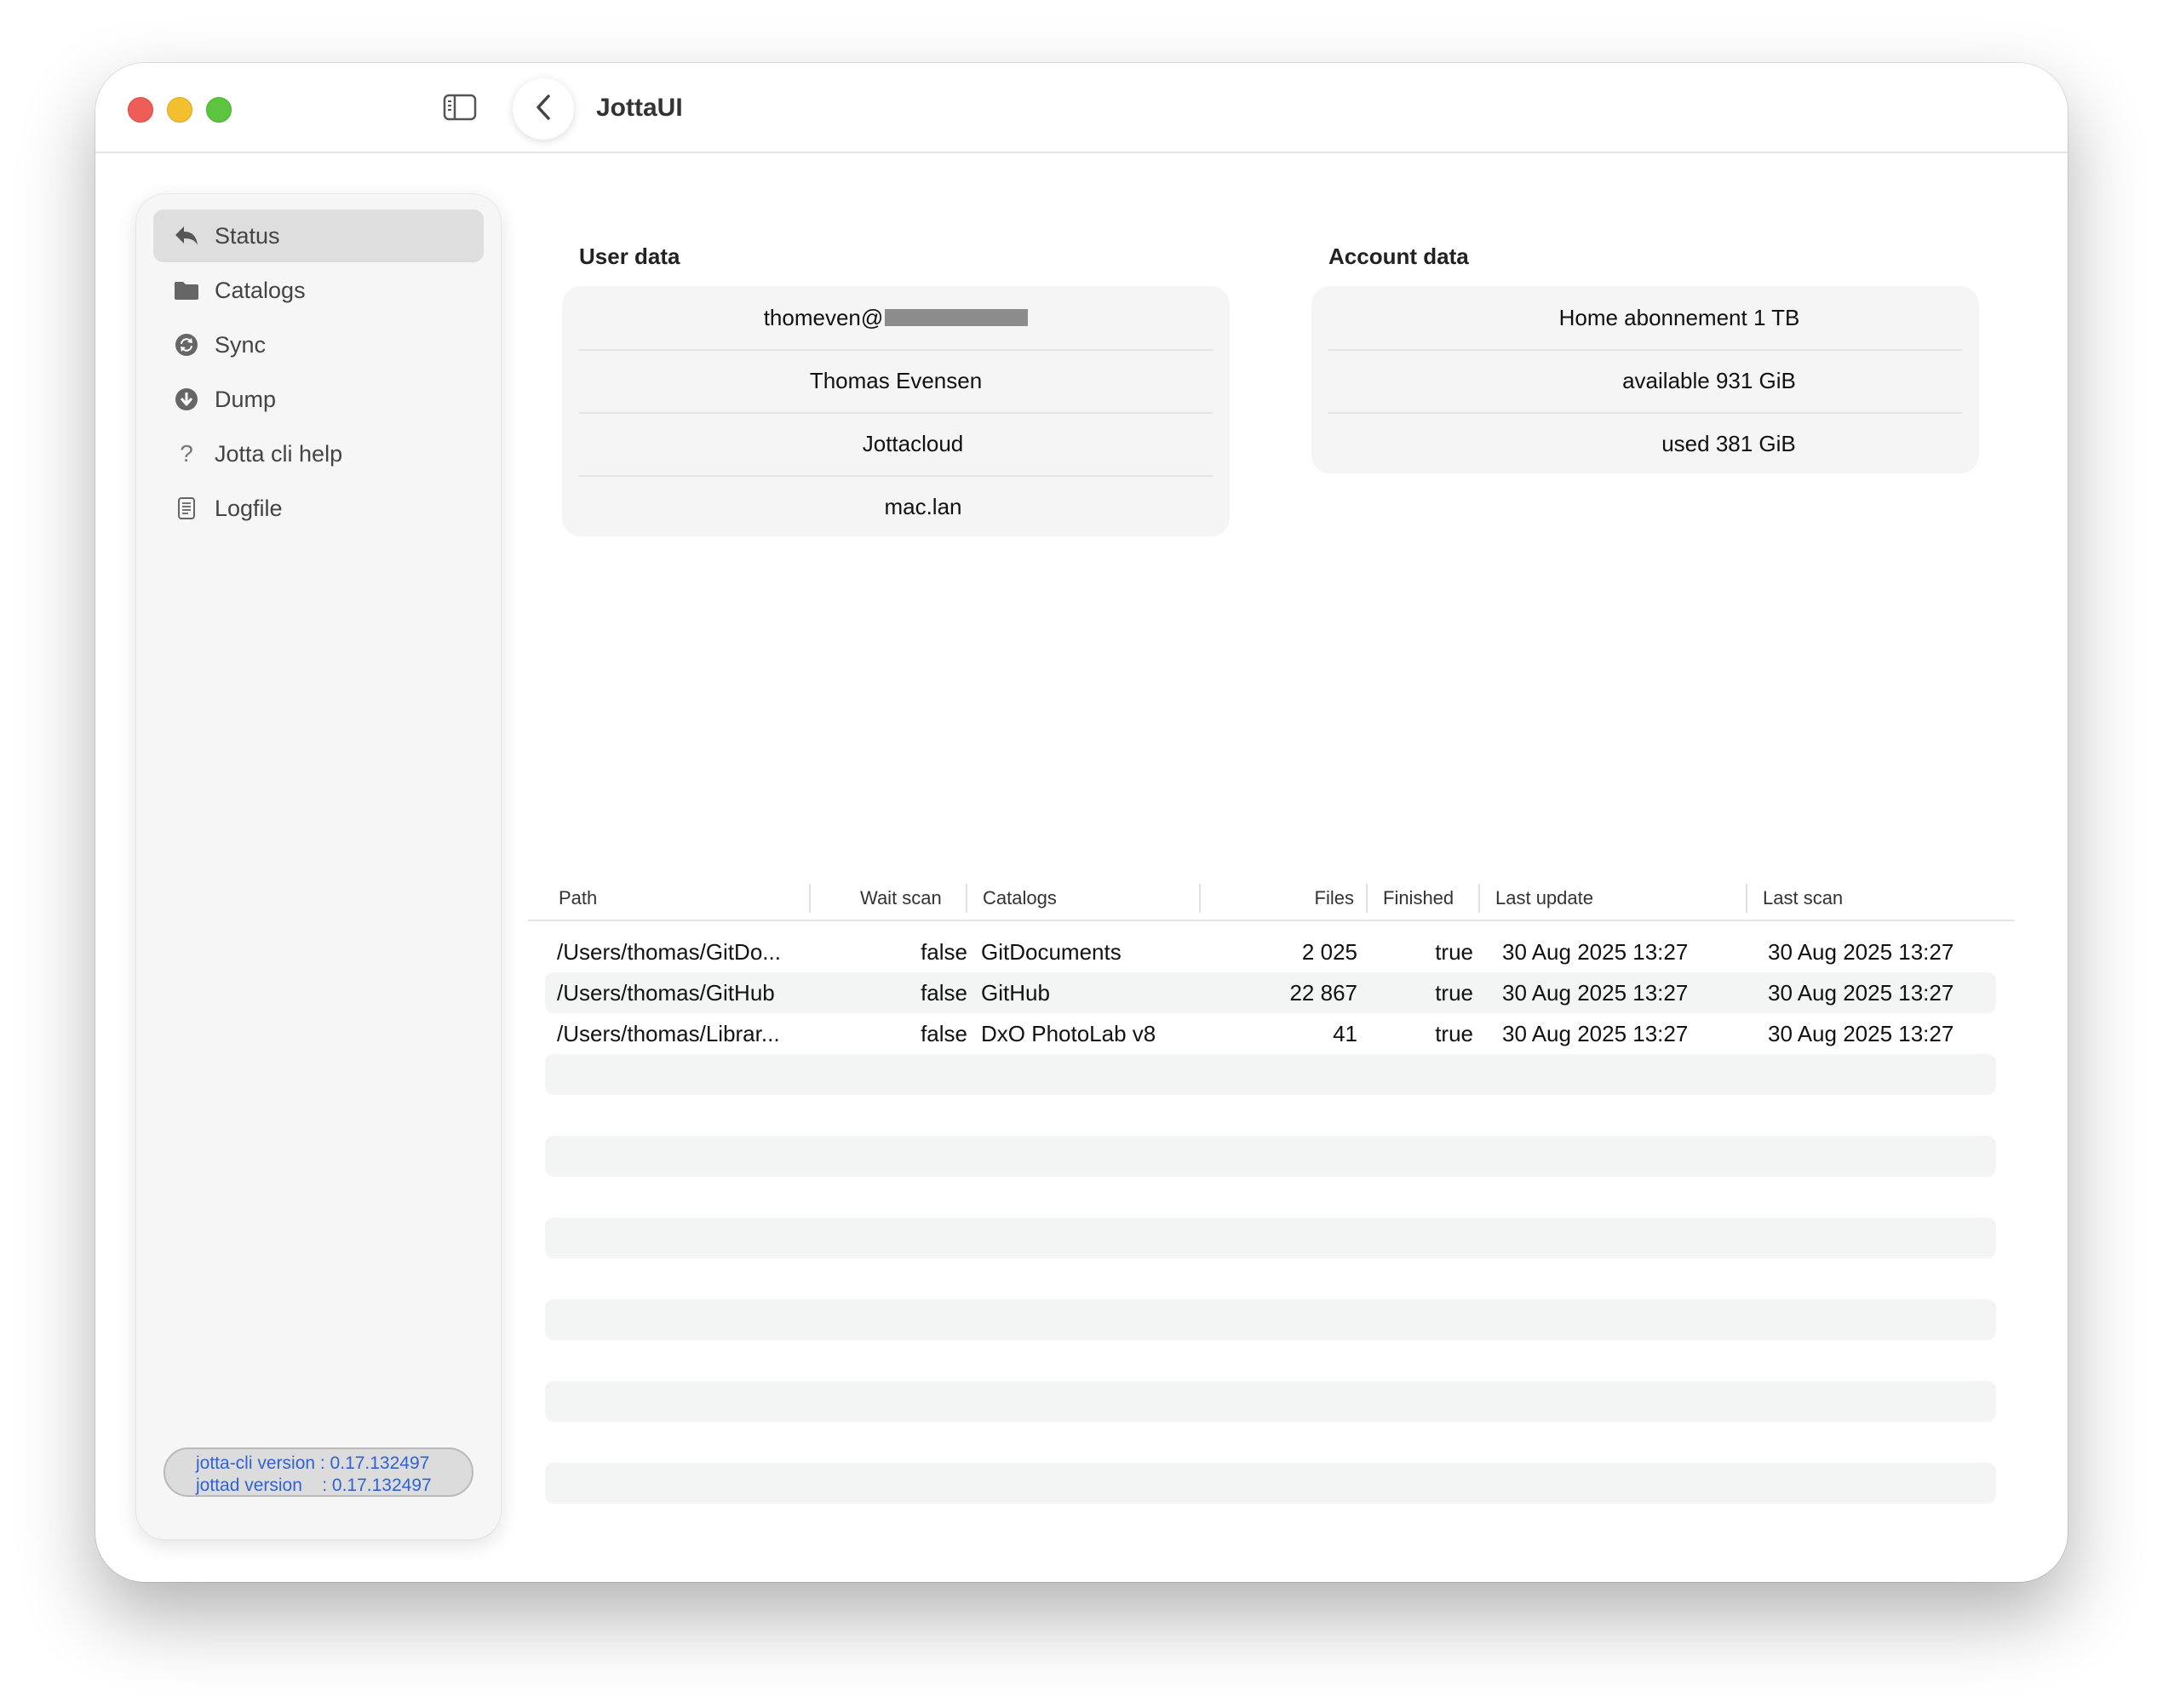 The image size is (2163, 1708). Describe the element at coordinates (666, 993) in the screenshot. I see `cell-path: /Users/thomas/GitHub` at that location.